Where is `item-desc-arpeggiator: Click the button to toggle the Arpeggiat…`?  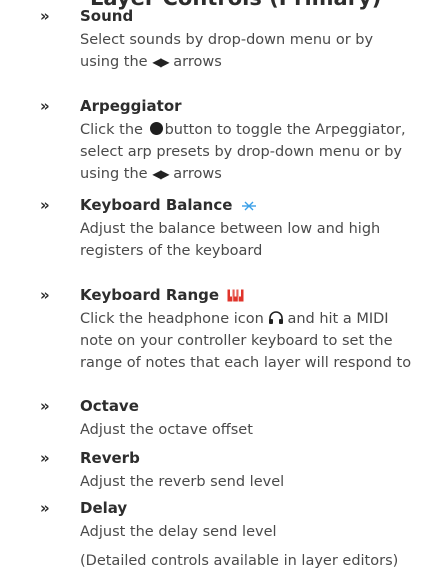 item-desc-arpeggiator: Click the button to toggle the Arpeggiat… is located at coordinates (243, 152).